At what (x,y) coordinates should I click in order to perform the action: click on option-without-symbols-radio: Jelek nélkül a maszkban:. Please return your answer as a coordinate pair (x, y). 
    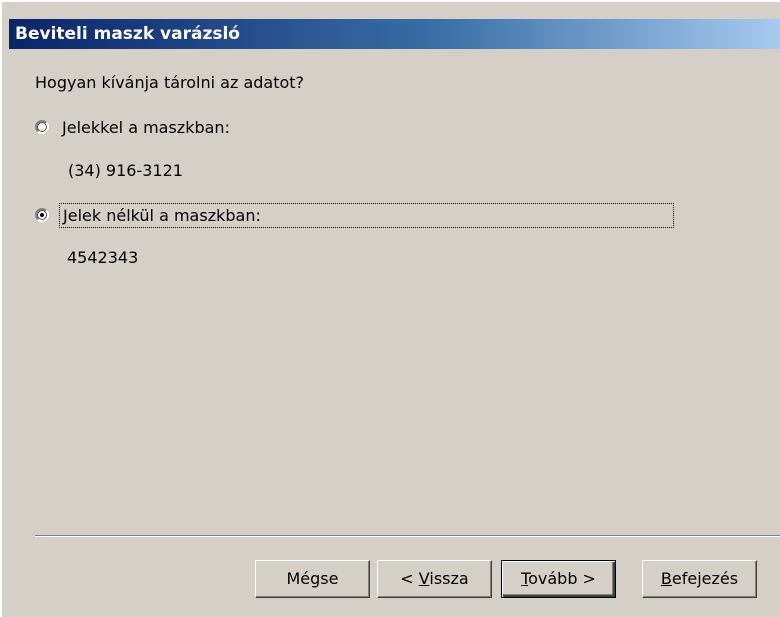
    Looking at the image, I should click on (354, 215).